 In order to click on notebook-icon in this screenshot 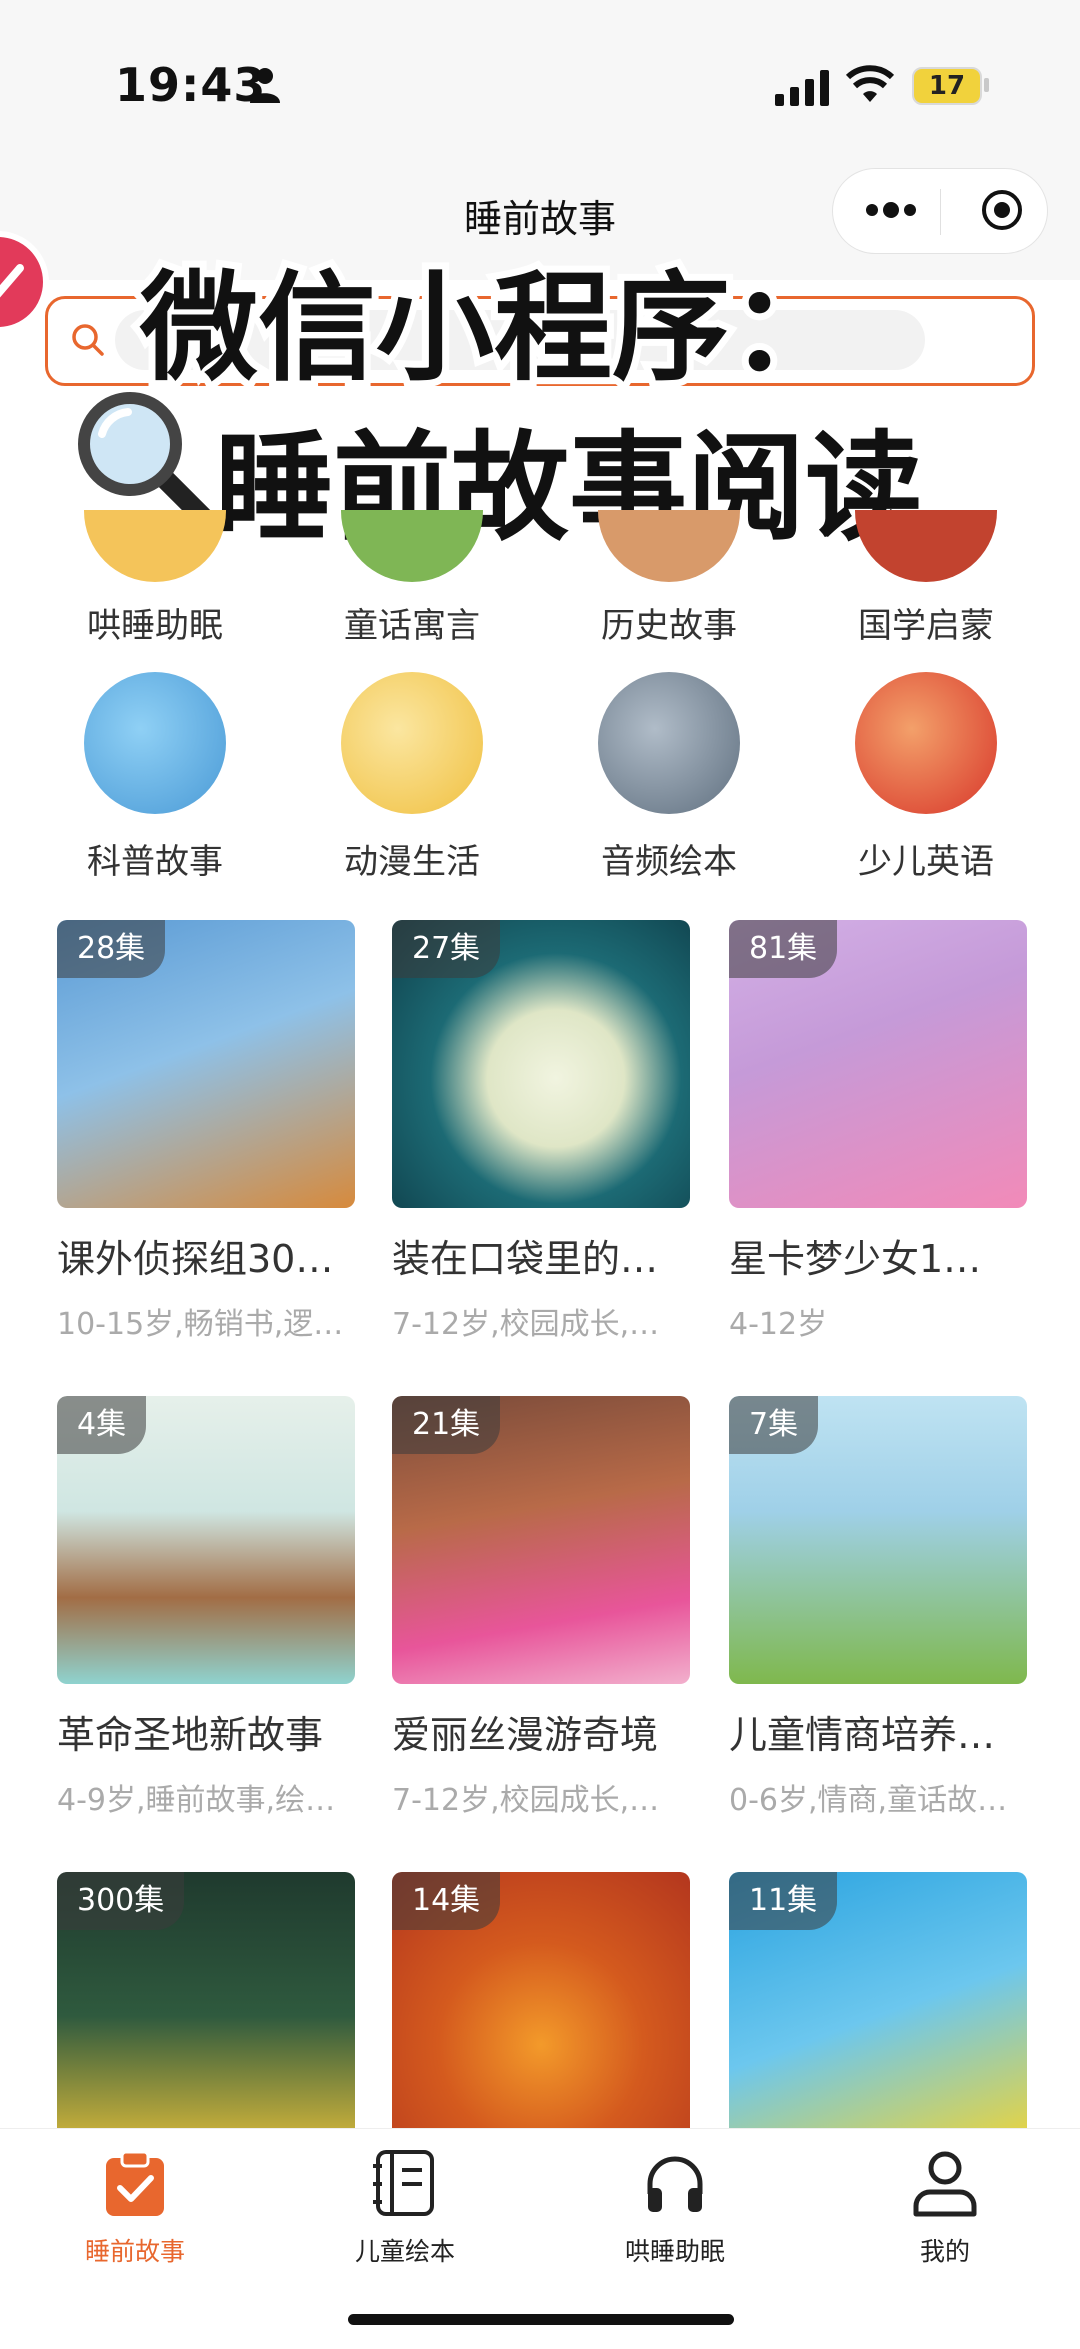, I will do `click(403, 2183)`.